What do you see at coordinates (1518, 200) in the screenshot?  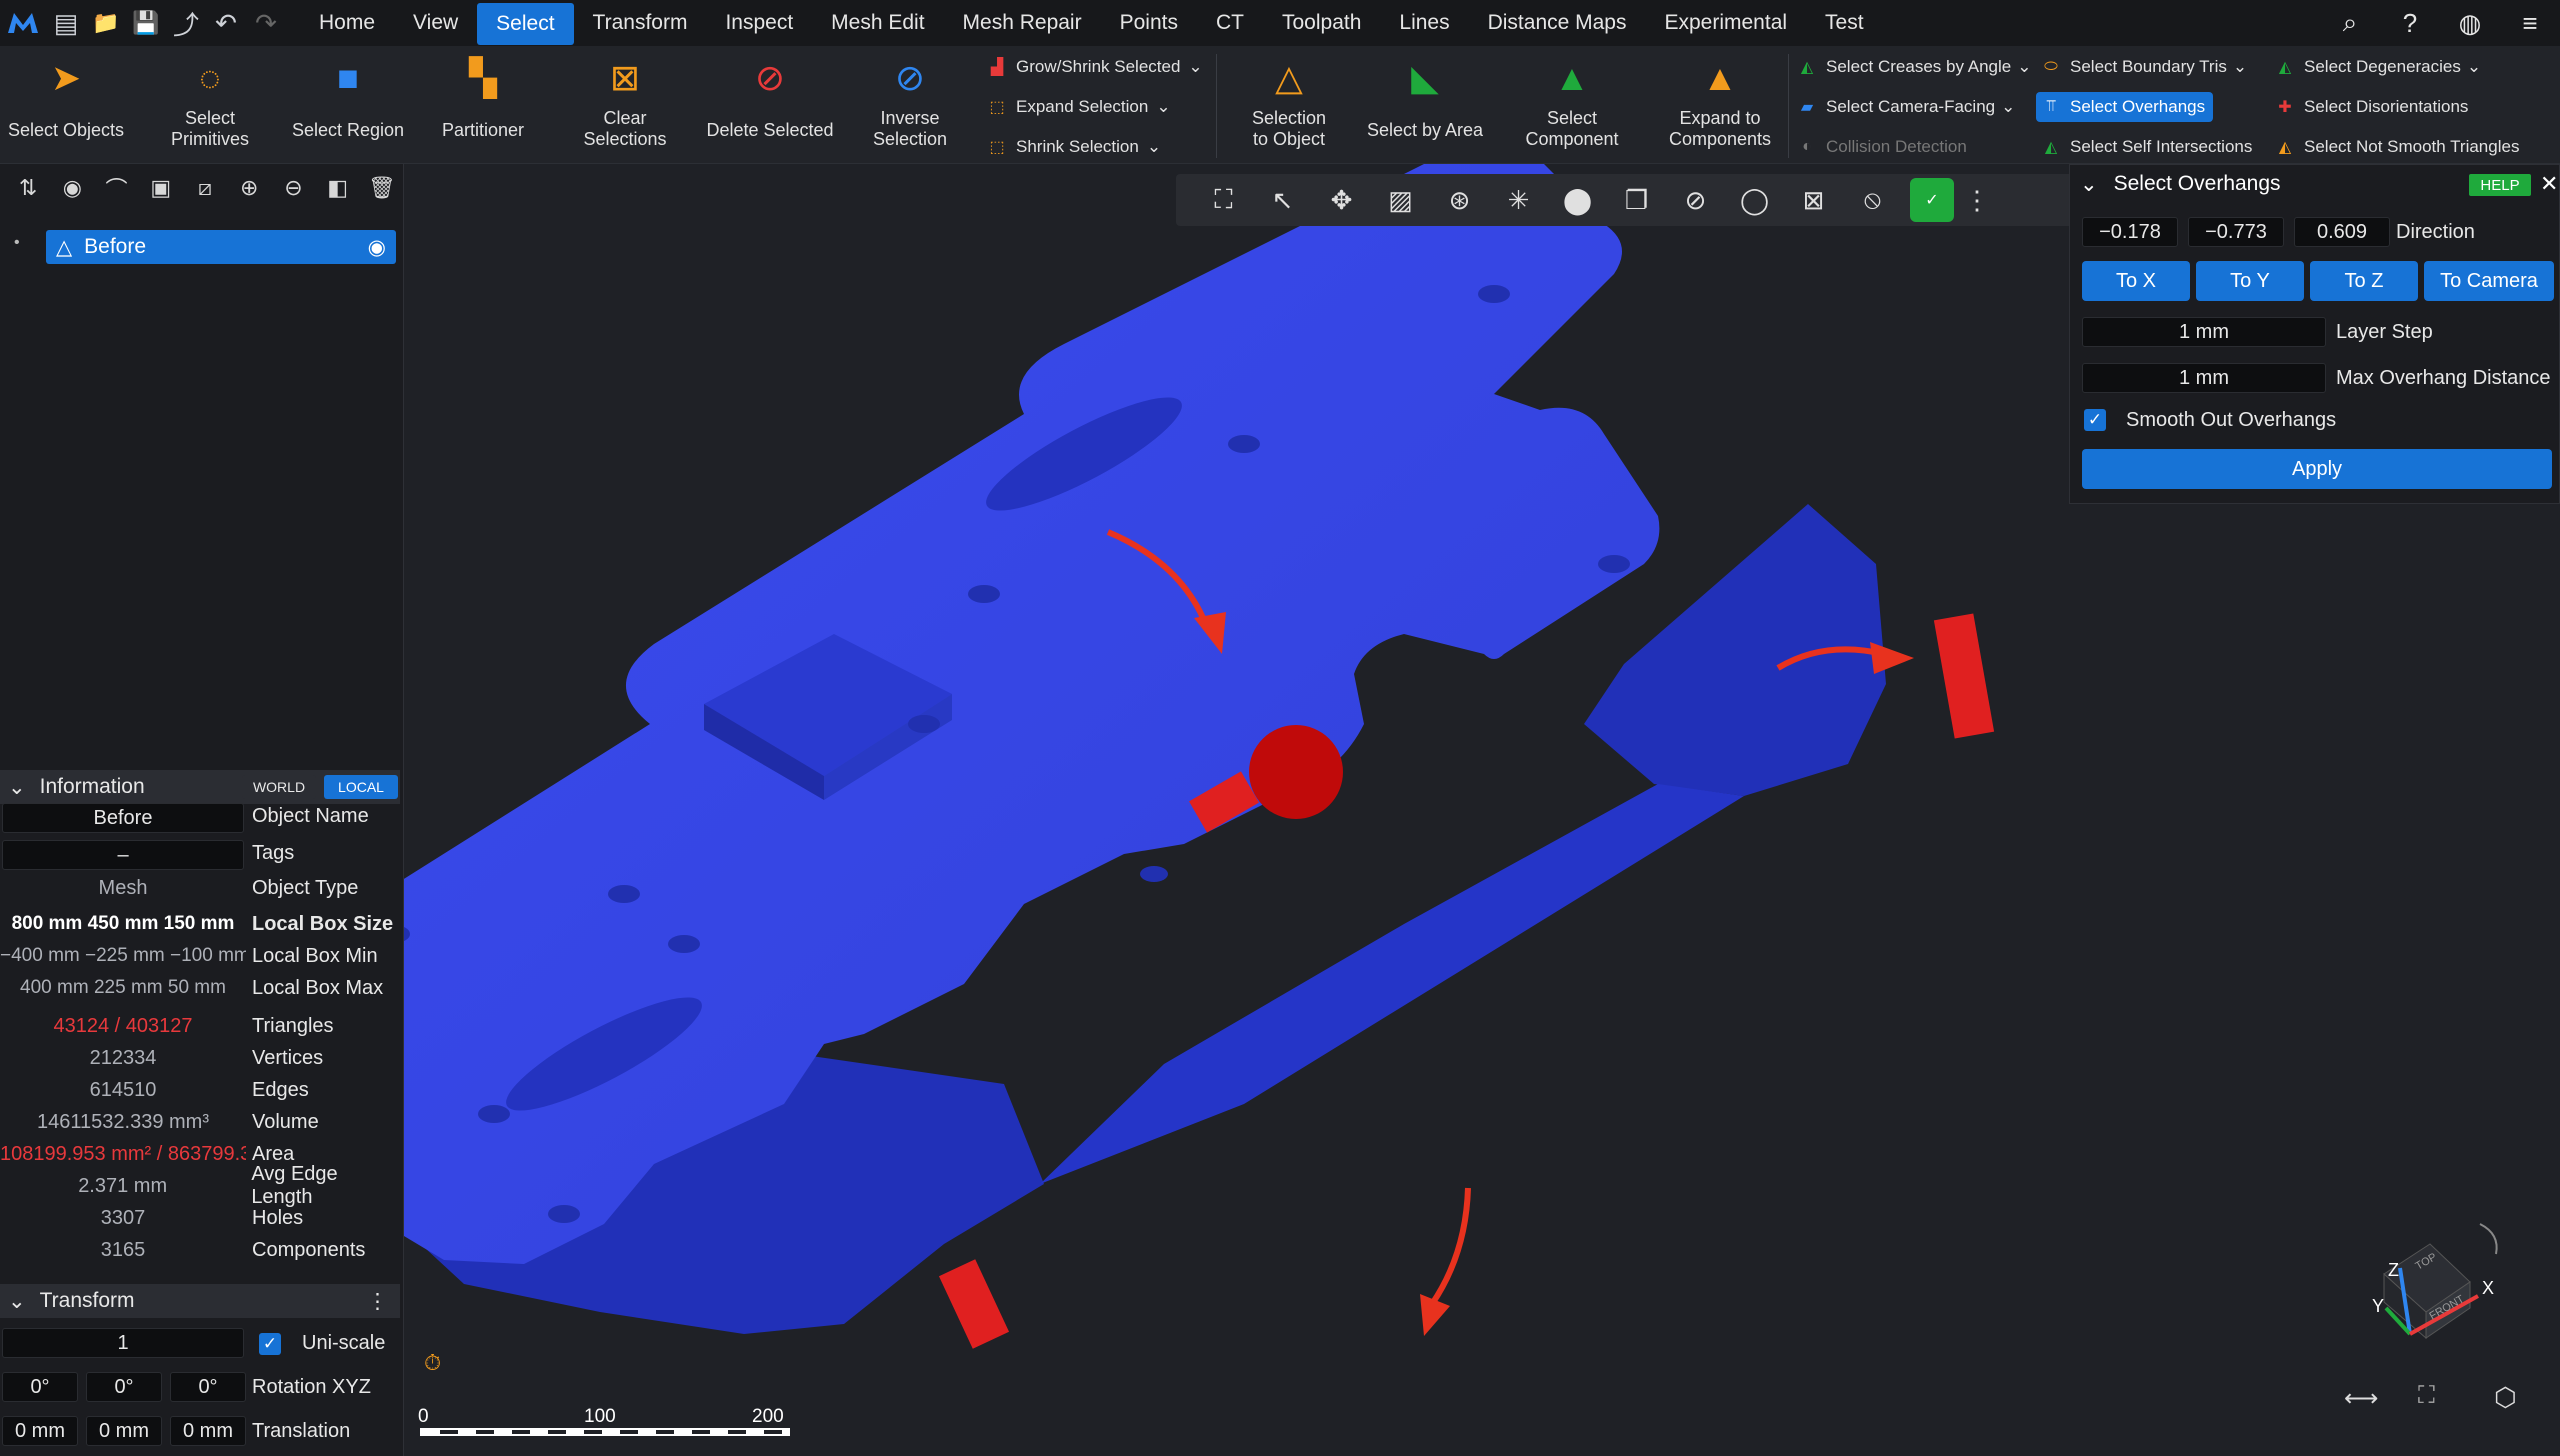 I see `gizmo-icon: ✳` at bounding box center [1518, 200].